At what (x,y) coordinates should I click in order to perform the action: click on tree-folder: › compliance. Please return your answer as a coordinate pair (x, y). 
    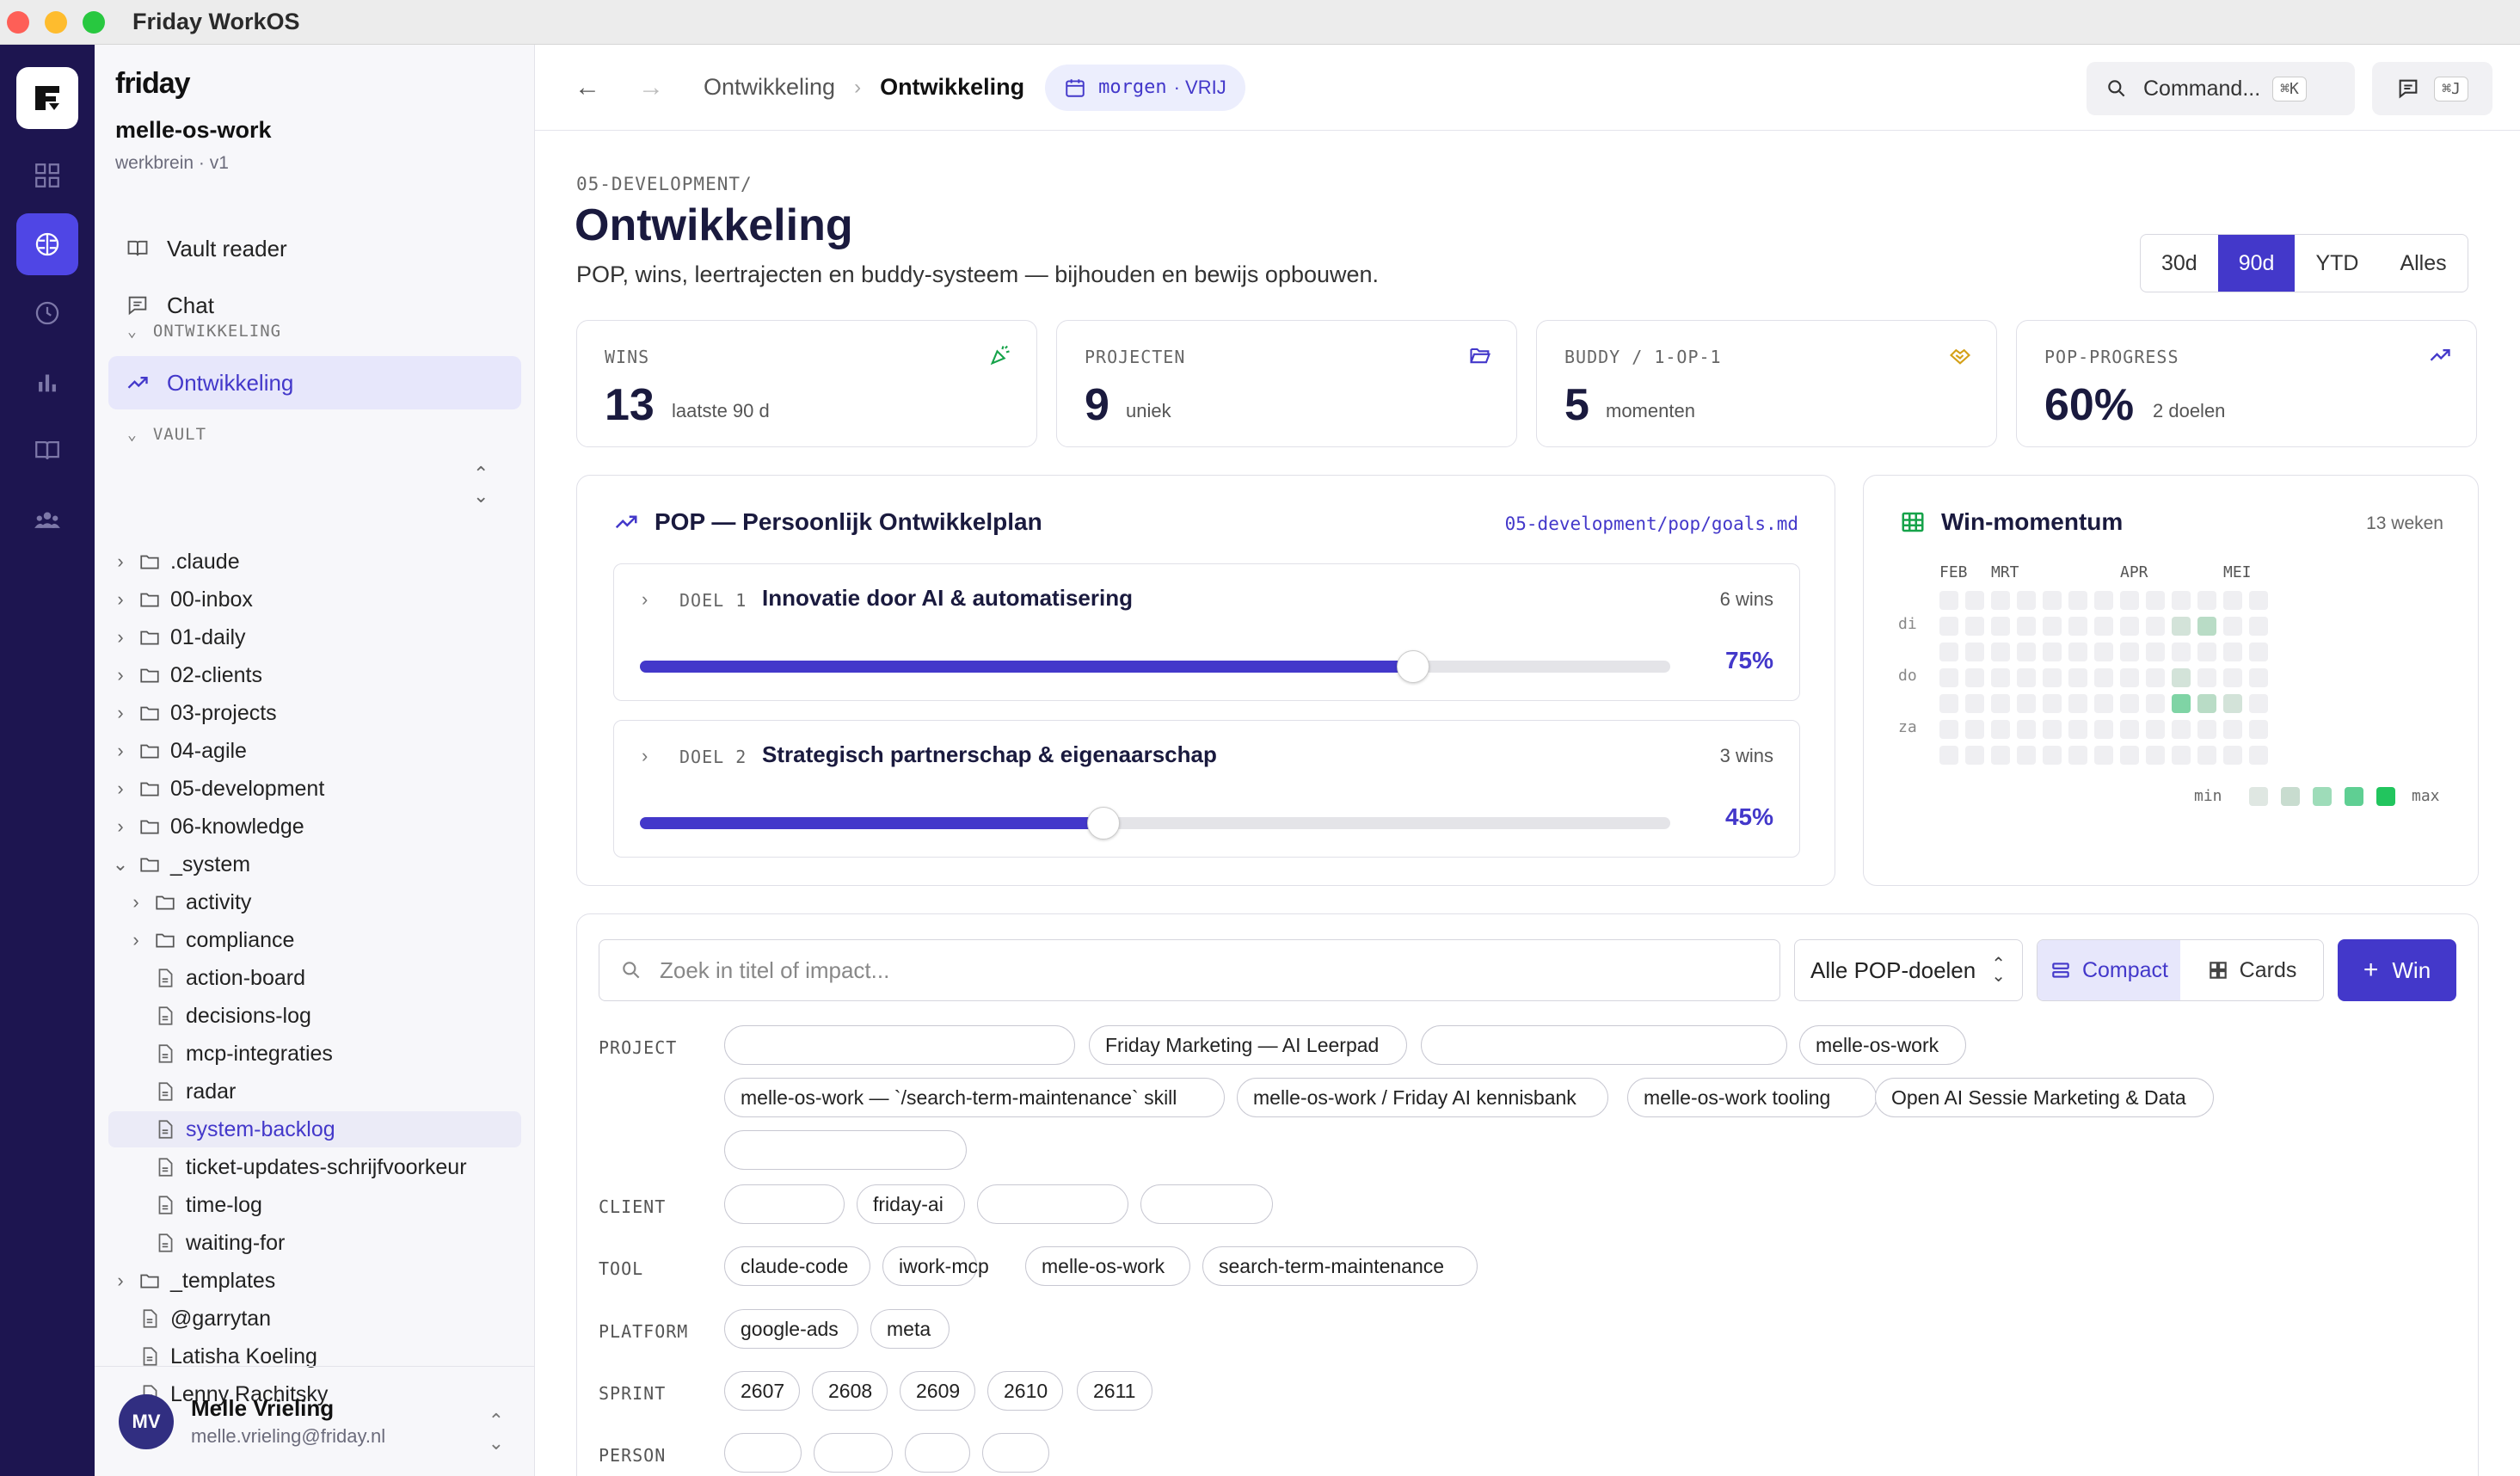
    Looking at the image, I should click on (315, 940).